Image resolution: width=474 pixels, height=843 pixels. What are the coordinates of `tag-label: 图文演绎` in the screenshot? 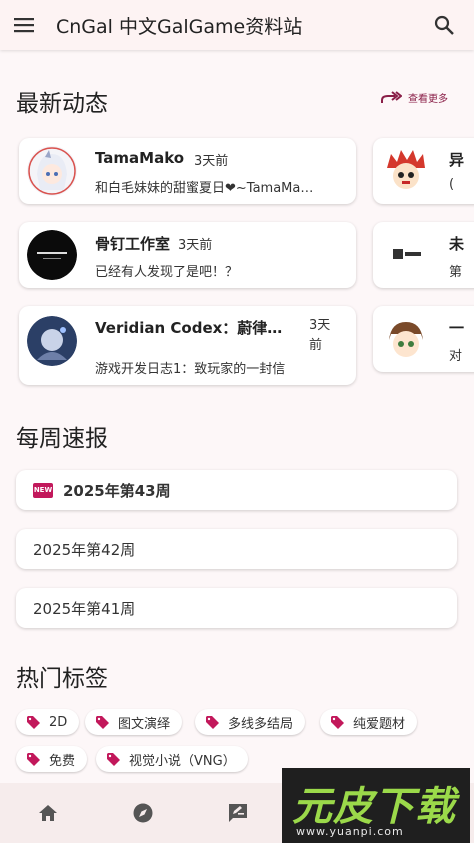 It's located at (144, 724).